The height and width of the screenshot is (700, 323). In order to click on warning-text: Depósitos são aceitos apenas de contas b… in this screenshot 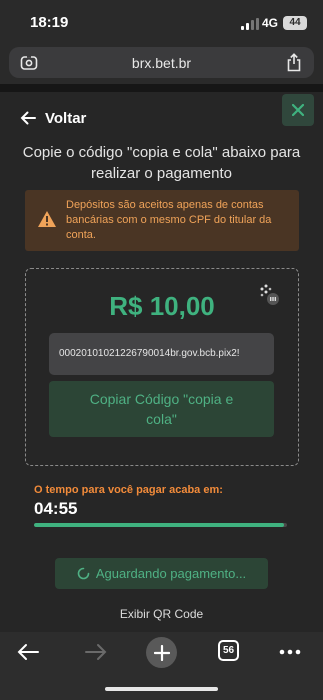, I will do `click(169, 220)`.